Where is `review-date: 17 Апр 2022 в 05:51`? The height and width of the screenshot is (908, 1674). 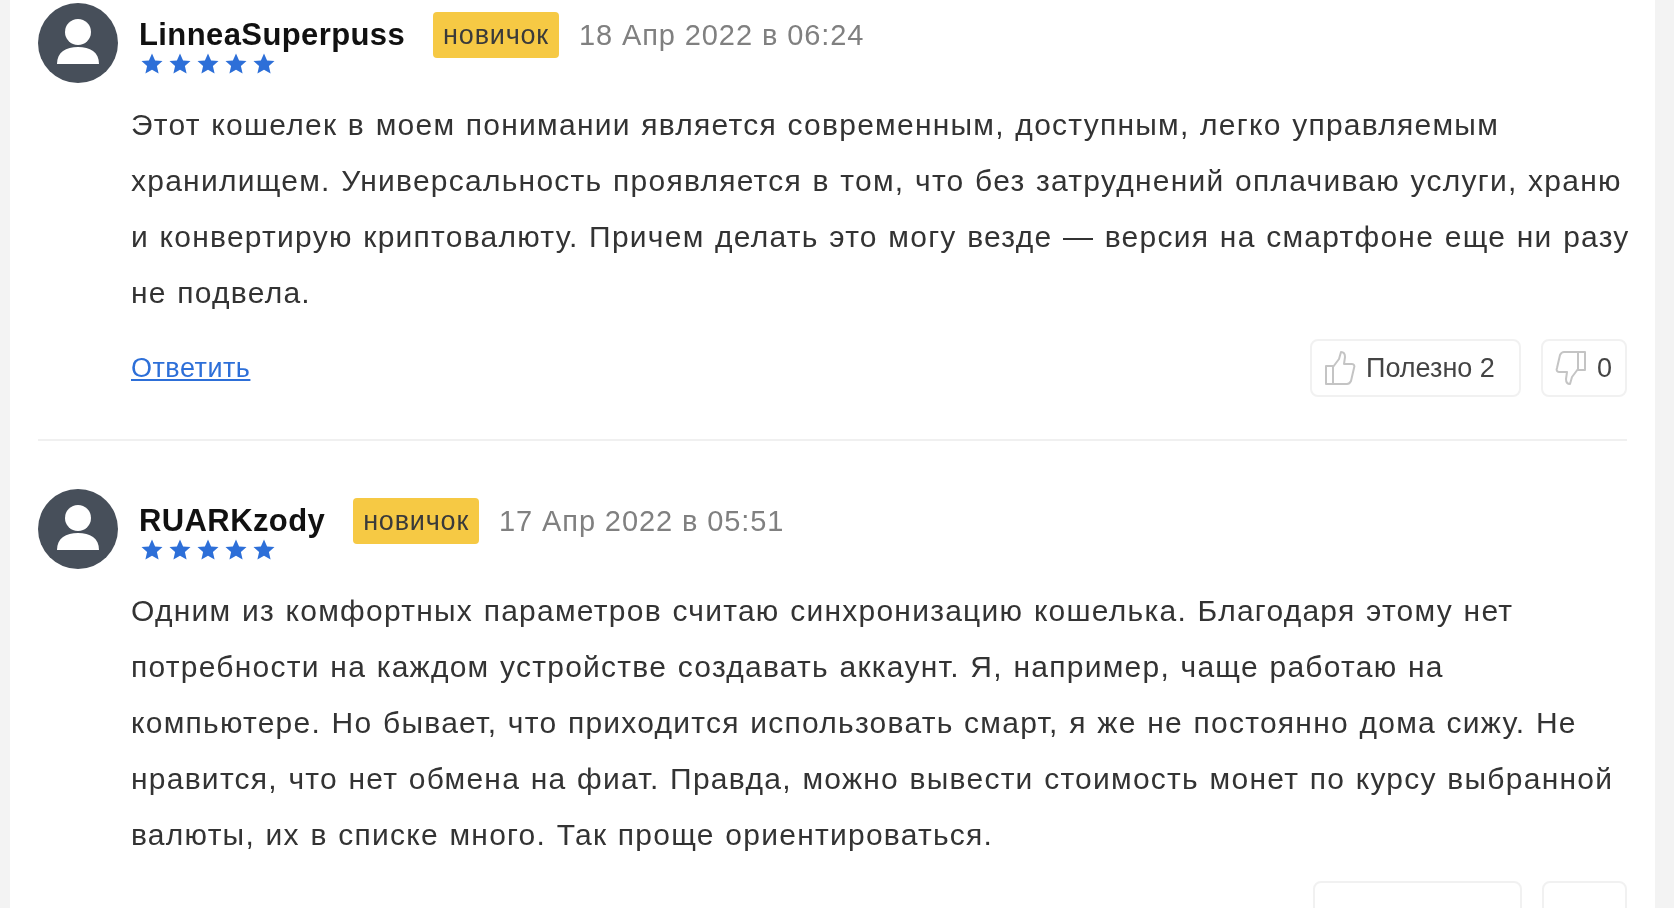
review-date: 17 Апр 2022 в 05:51 is located at coordinates (642, 521).